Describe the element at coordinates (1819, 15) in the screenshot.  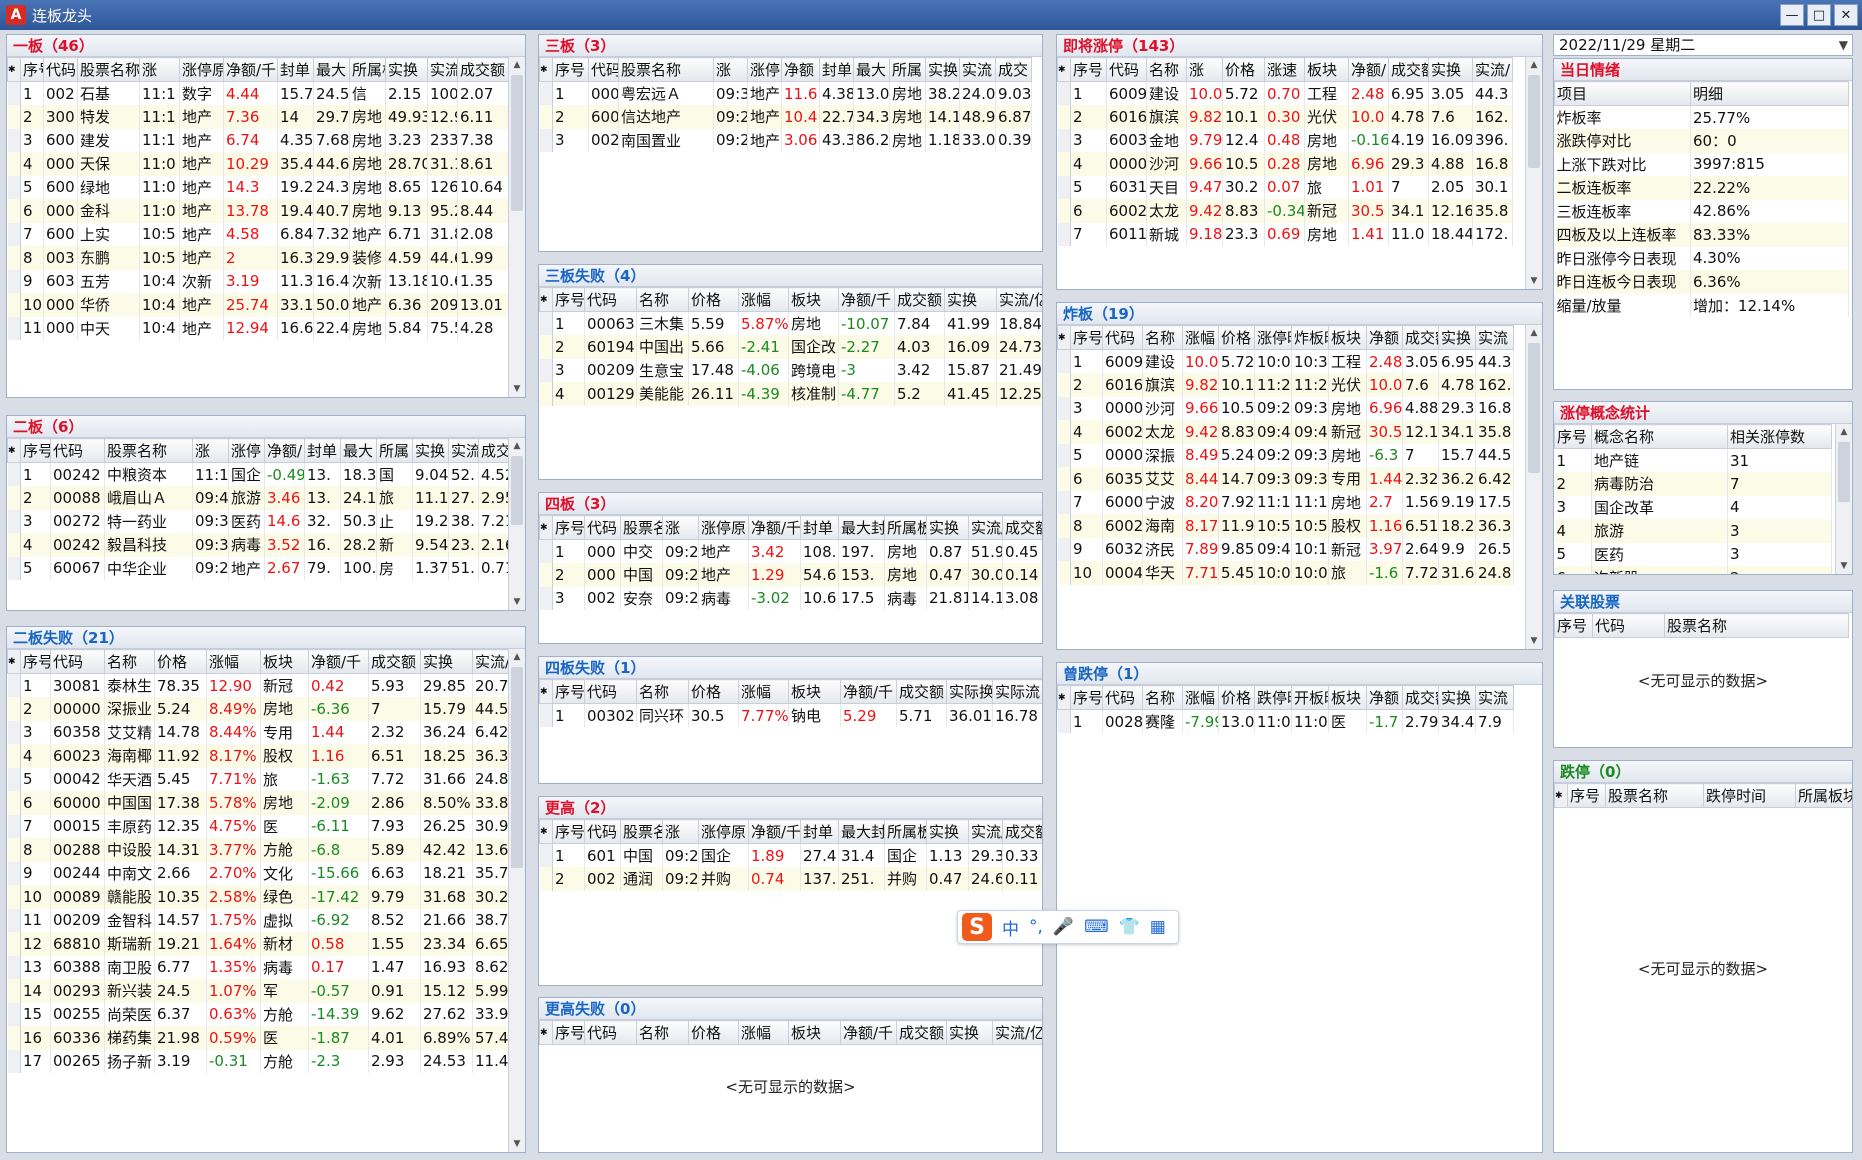
I see `maximize-button: □` at that location.